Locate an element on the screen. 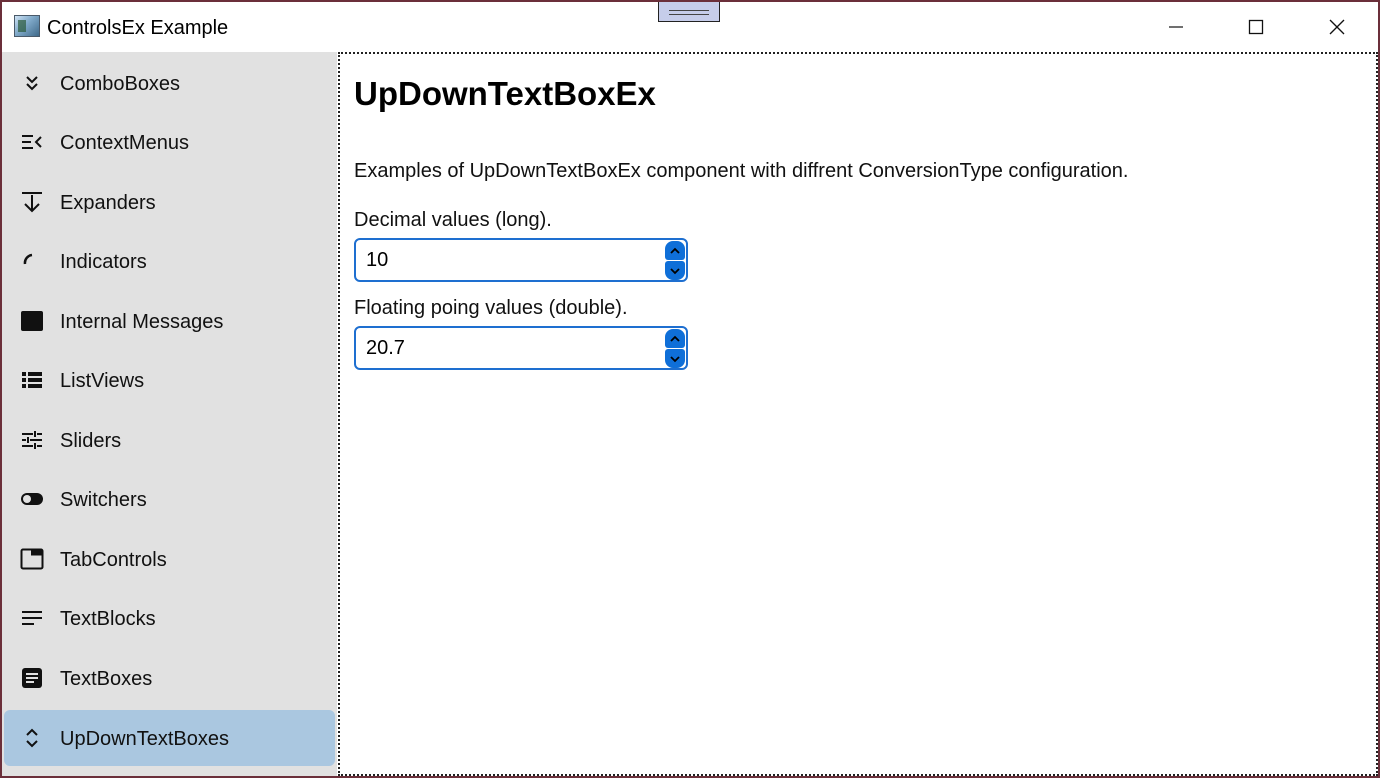 The height and width of the screenshot is (778, 1380). window-title: ControlsEx Example is located at coordinates (138, 28).